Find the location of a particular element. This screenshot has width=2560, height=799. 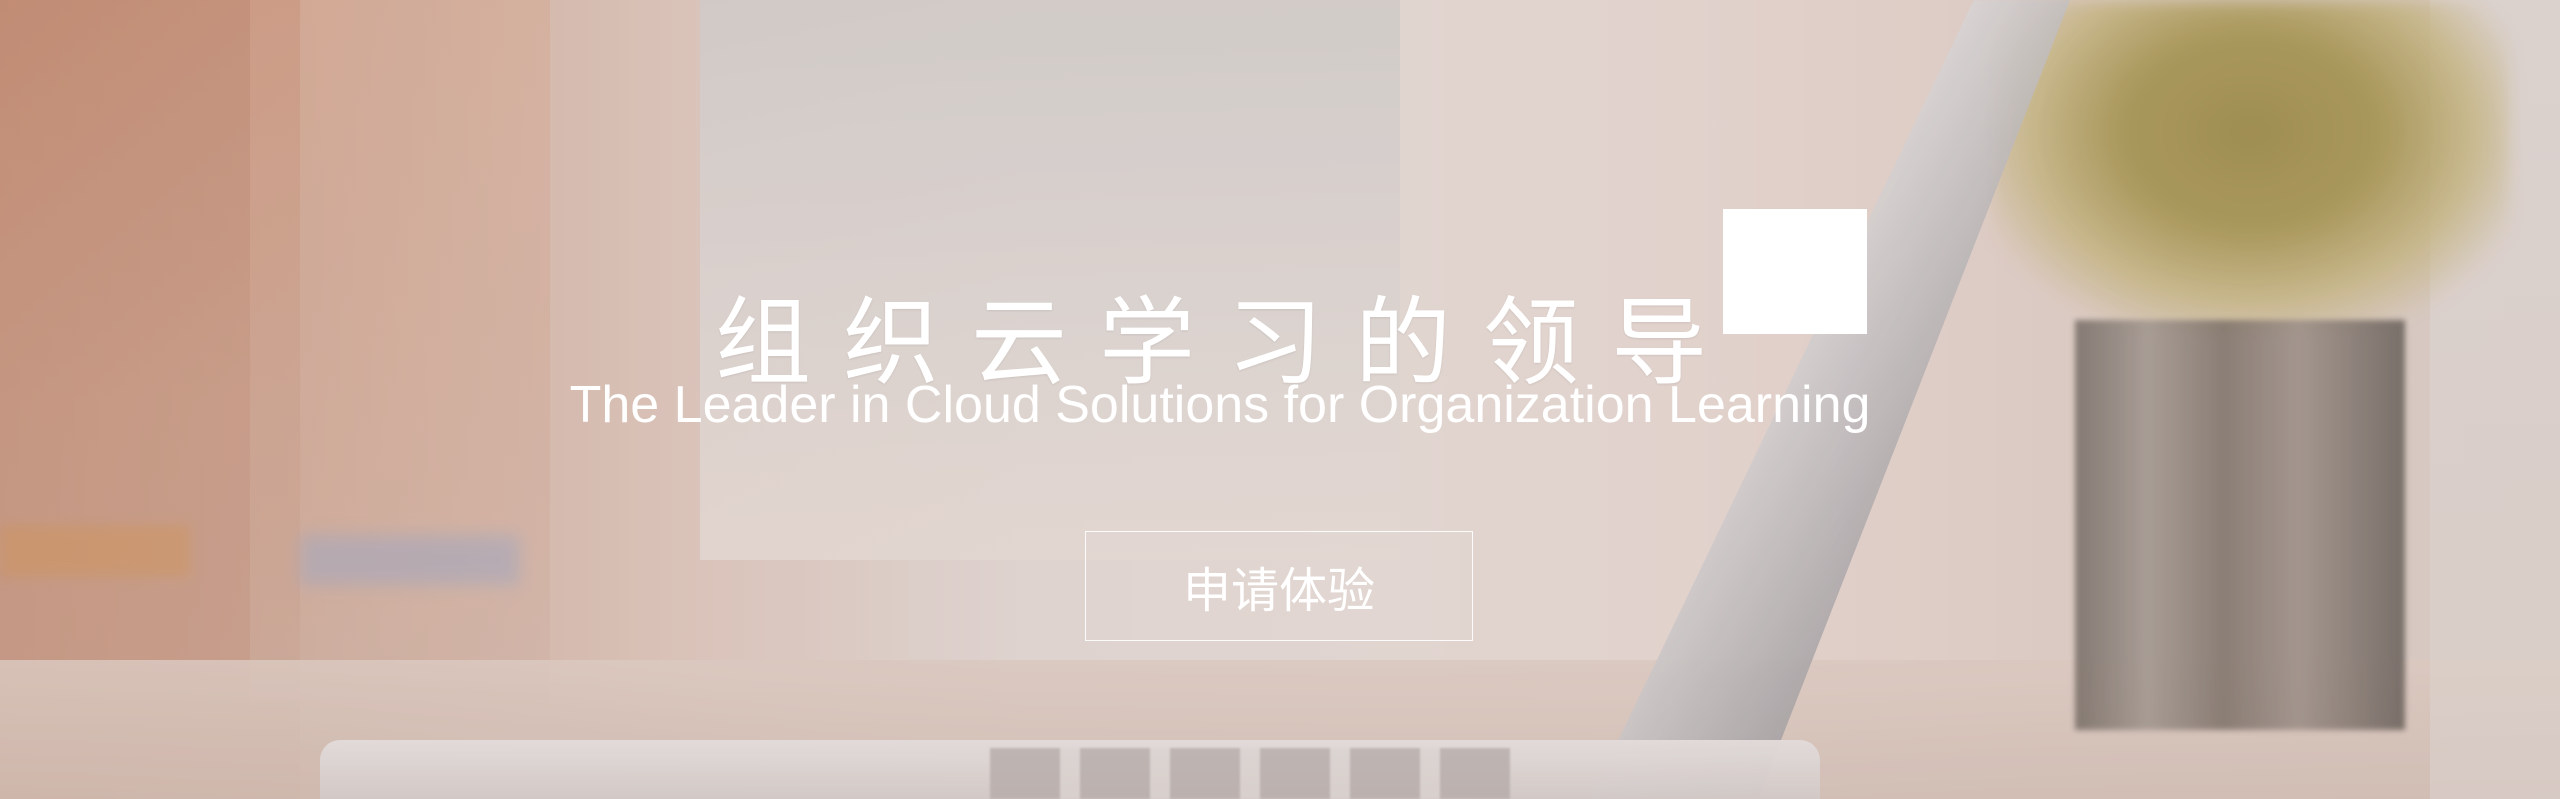

apply-trial-button-label: 申请体验 is located at coordinates (1278, 591).